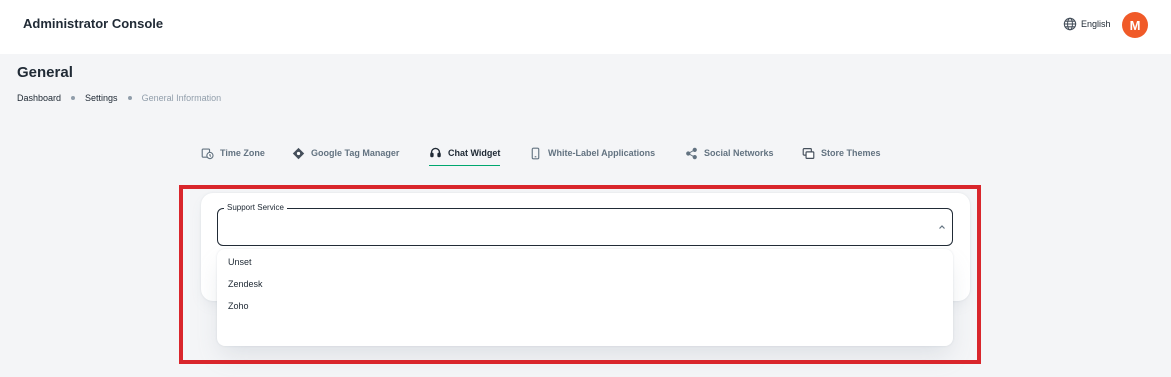 Image resolution: width=1171 pixels, height=377 pixels. What do you see at coordinates (101, 98) in the screenshot?
I see `breadcrumb-settings: Settings` at bounding box center [101, 98].